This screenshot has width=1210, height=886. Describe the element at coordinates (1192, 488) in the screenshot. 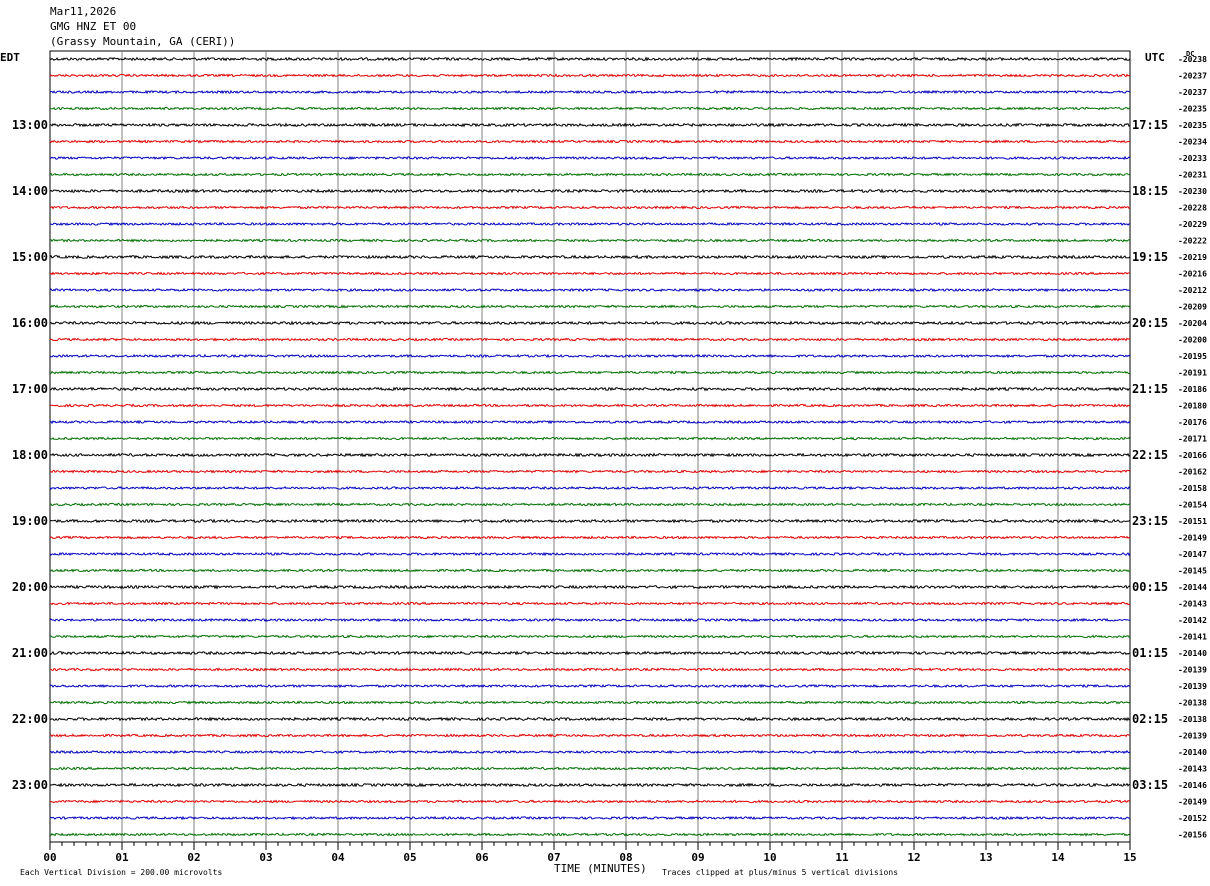

I see `dc-offset-label: -20158` at that location.